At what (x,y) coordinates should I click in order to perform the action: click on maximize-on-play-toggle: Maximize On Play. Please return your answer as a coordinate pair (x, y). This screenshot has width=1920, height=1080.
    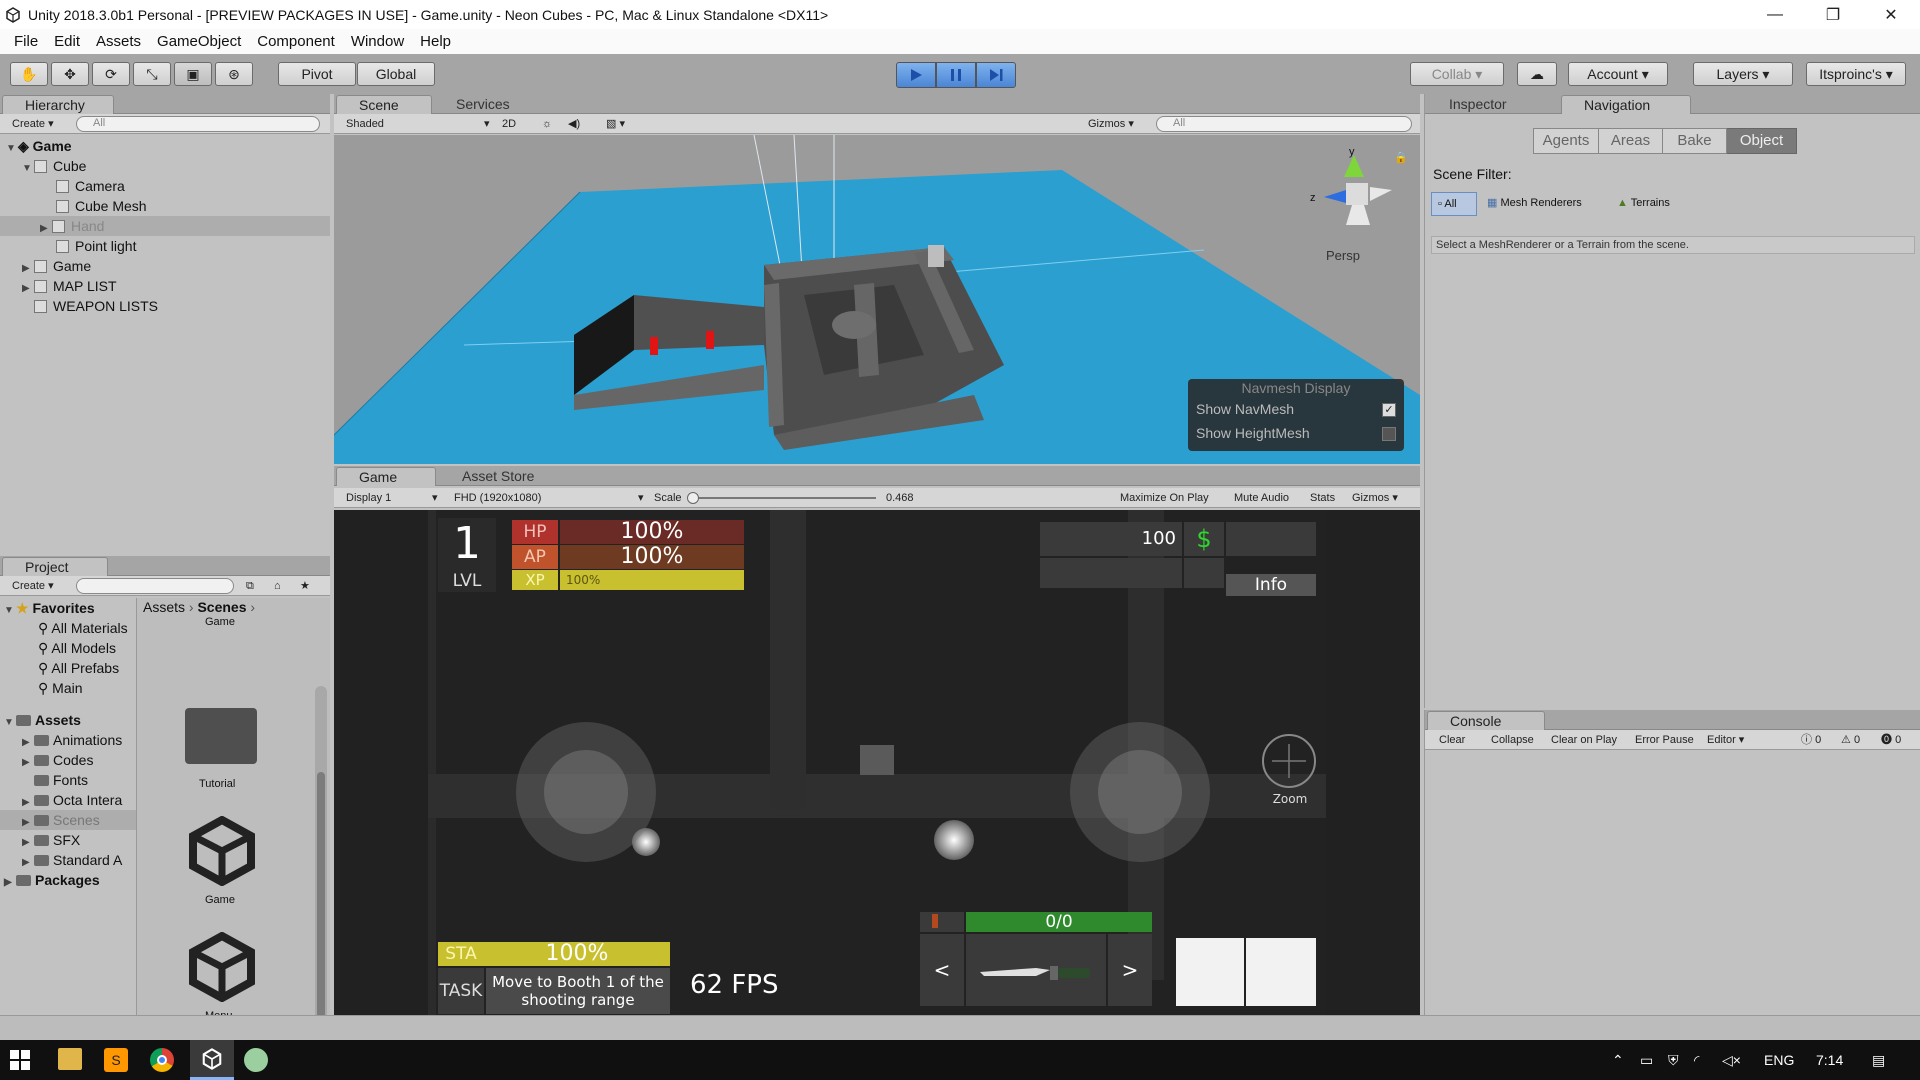
    Looking at the image, I should click on (1164, 498).